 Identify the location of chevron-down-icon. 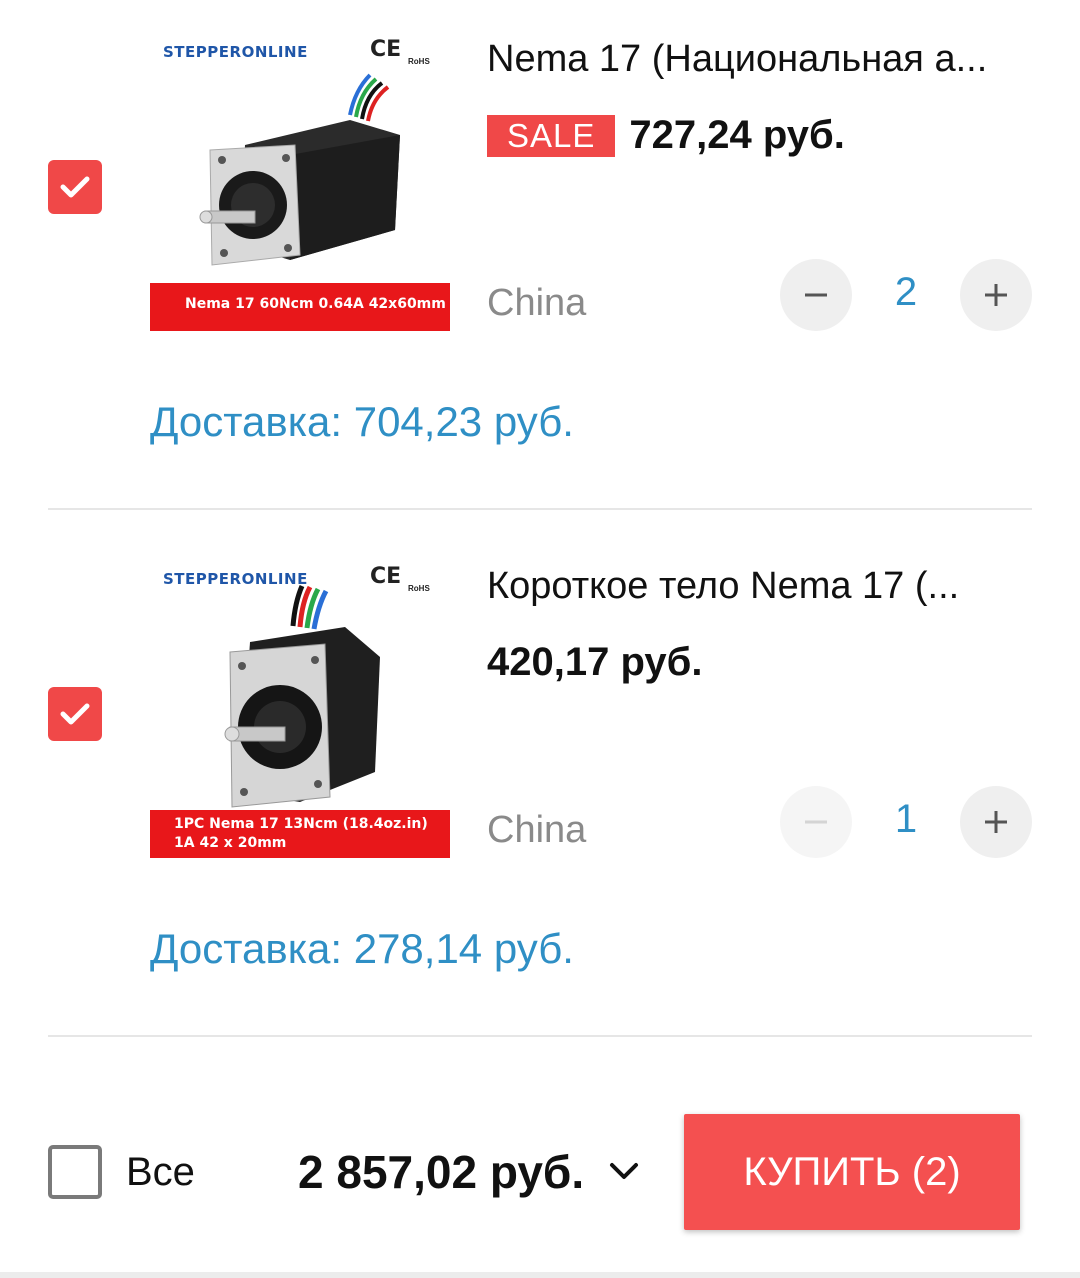
(624, 1171).